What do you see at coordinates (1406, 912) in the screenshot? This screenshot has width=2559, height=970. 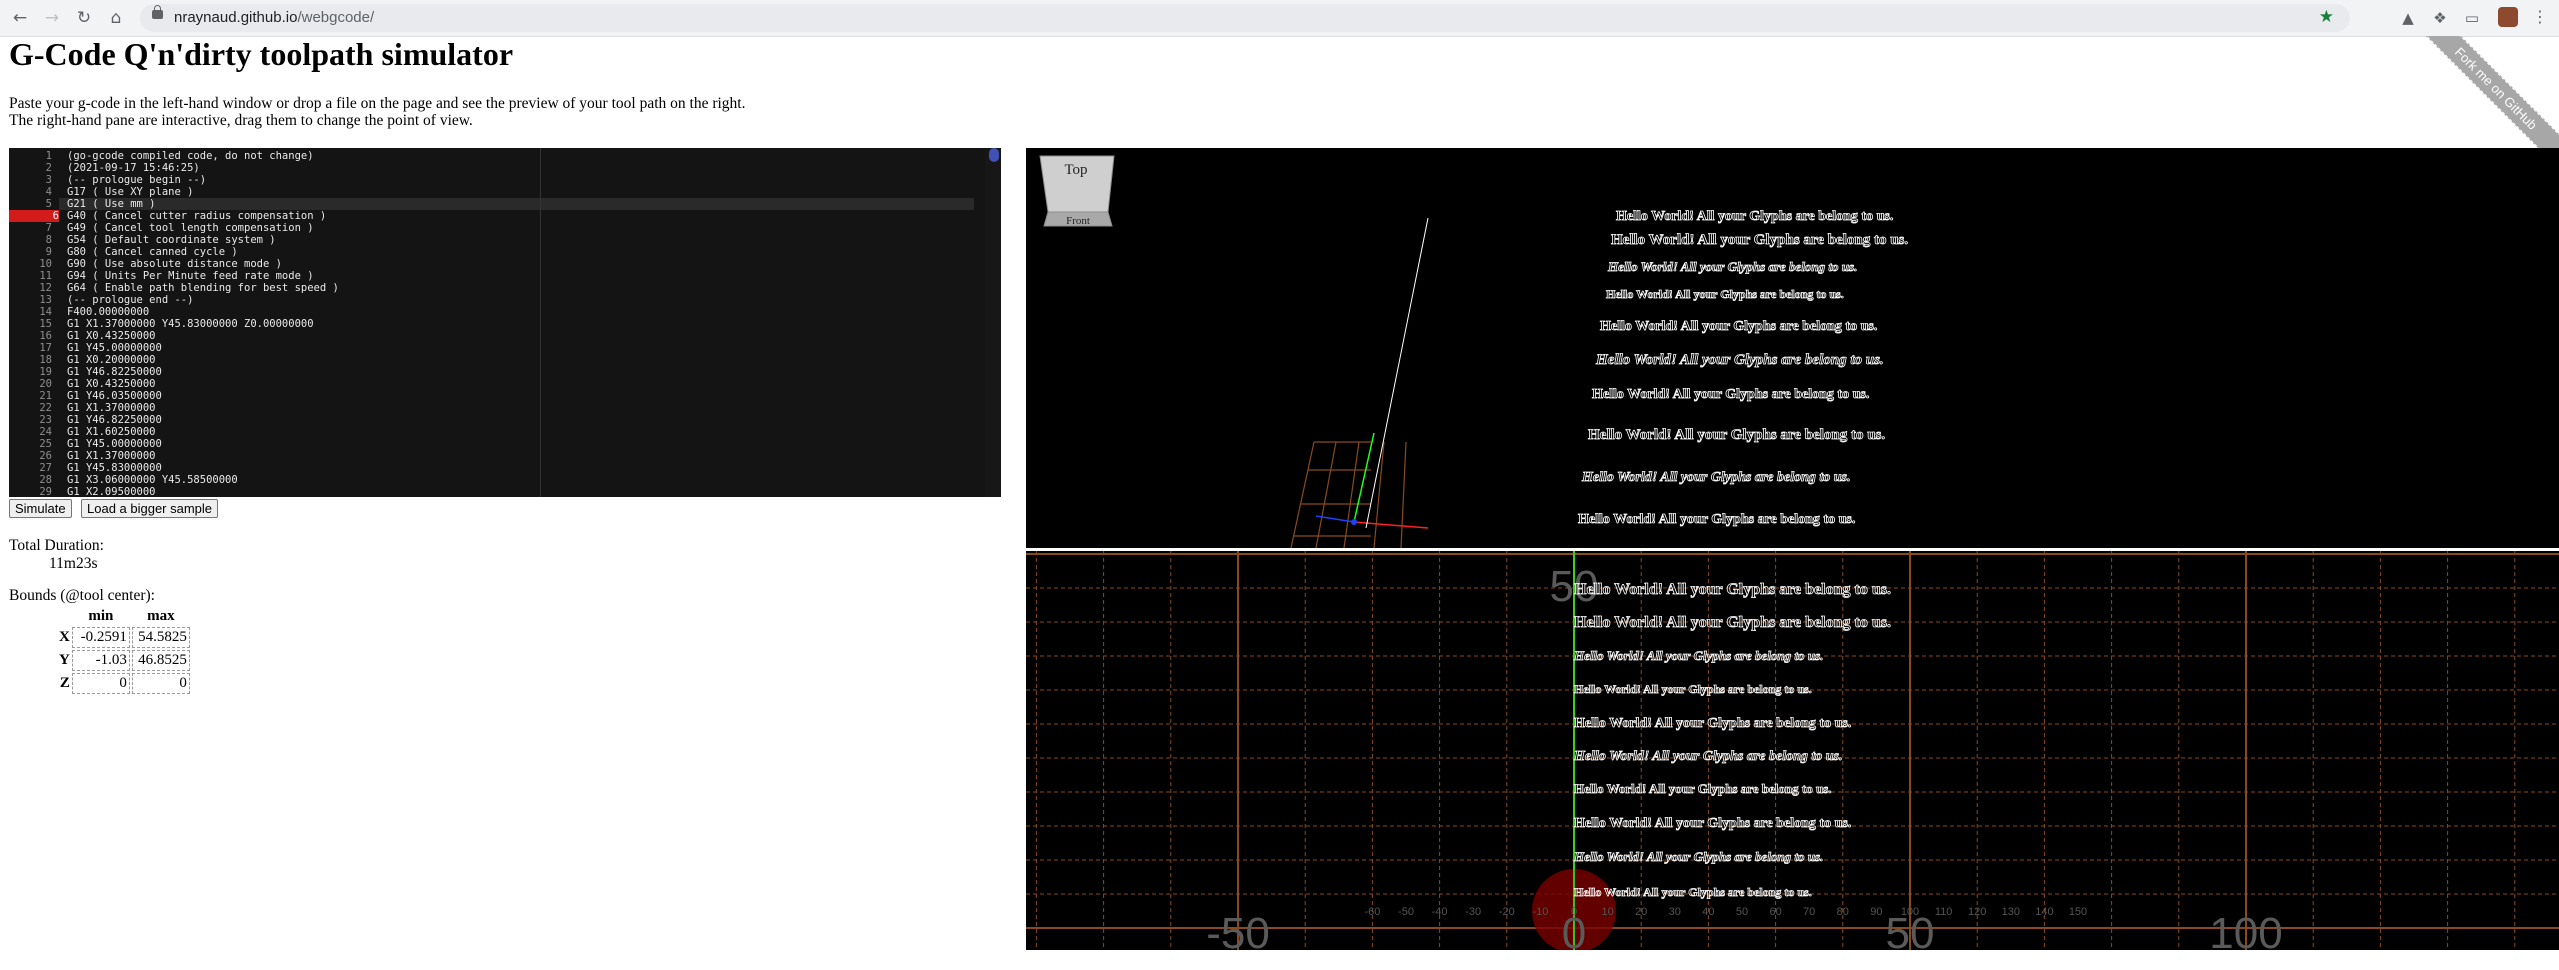 I see `axis-tick-label: -50` at bounding box center [1406, 912].